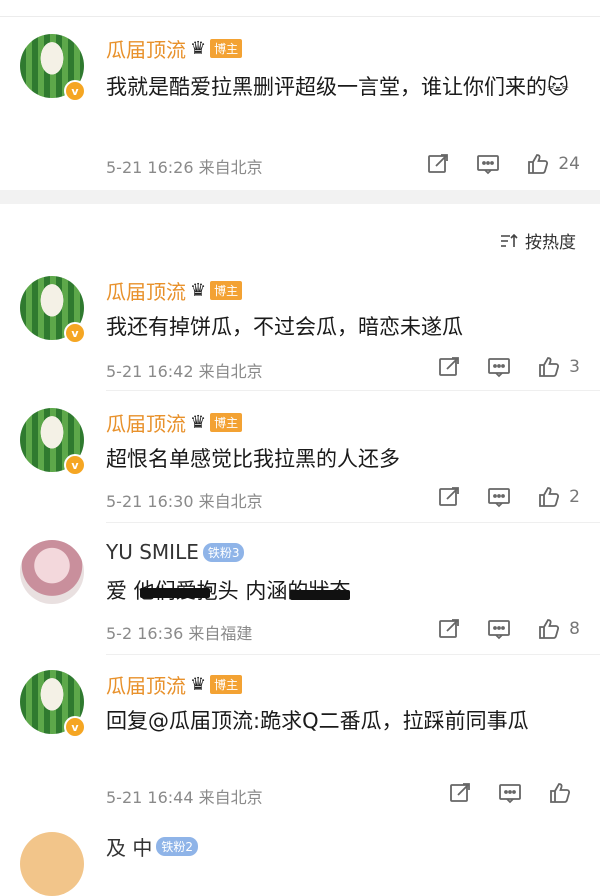 The image size is (600, 896). I want to click on top-divider, so click(300, 16).